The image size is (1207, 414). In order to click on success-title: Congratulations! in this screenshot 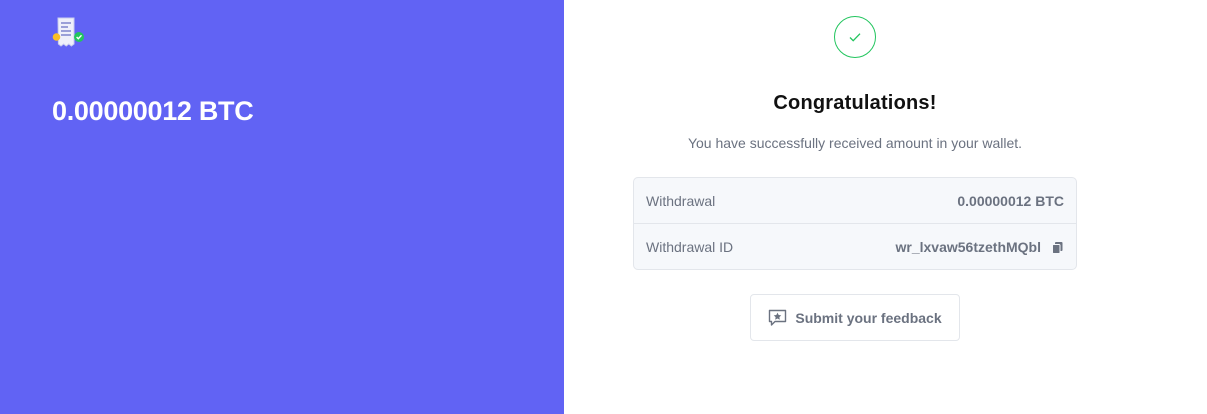, I will do `click(855, 103)`.